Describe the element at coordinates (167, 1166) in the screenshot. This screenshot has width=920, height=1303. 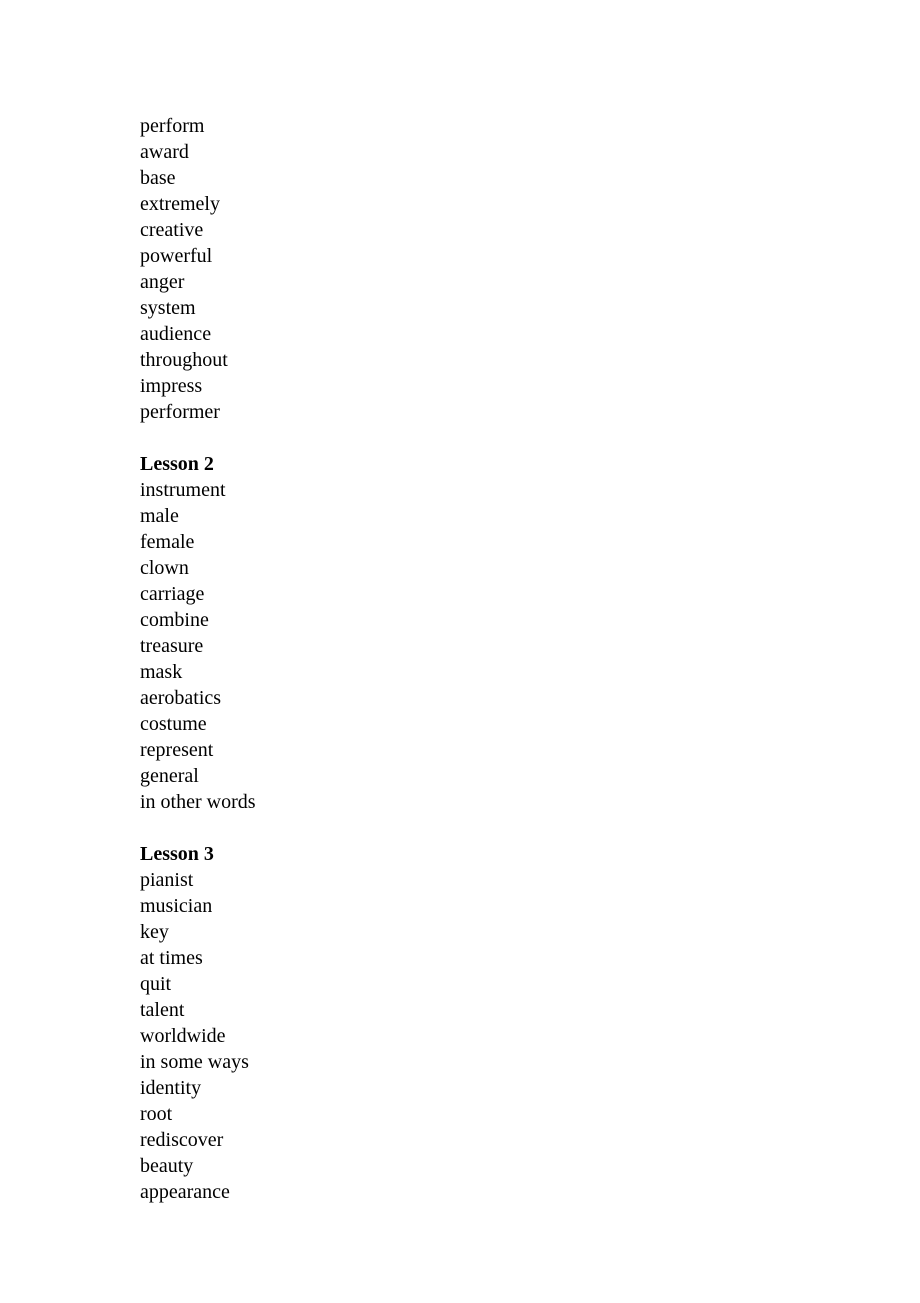
I see `vocab-word: beauty` at that location.